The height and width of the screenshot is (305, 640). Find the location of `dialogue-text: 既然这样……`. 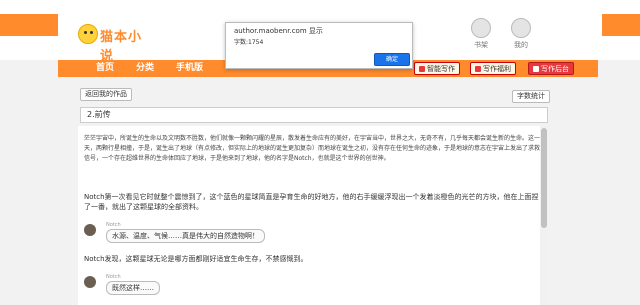

dialogue-text: 既然这样…… is located at coordinates (133, 288).